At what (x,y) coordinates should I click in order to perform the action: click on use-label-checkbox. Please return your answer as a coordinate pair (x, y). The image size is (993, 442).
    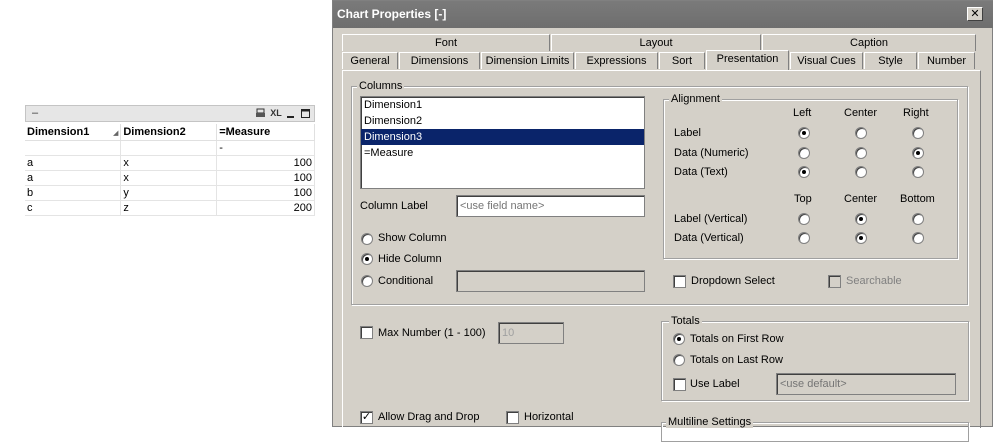
    Looking at the image, I should click on (679, 384).